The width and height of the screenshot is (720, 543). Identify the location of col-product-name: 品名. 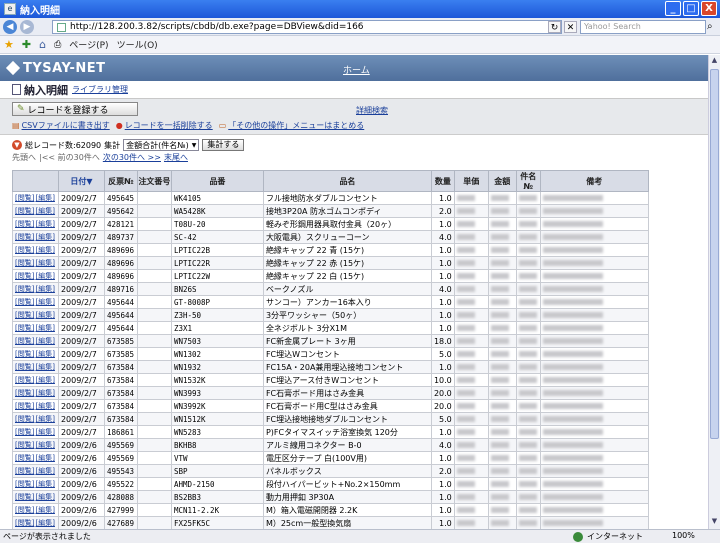
(347, 181).